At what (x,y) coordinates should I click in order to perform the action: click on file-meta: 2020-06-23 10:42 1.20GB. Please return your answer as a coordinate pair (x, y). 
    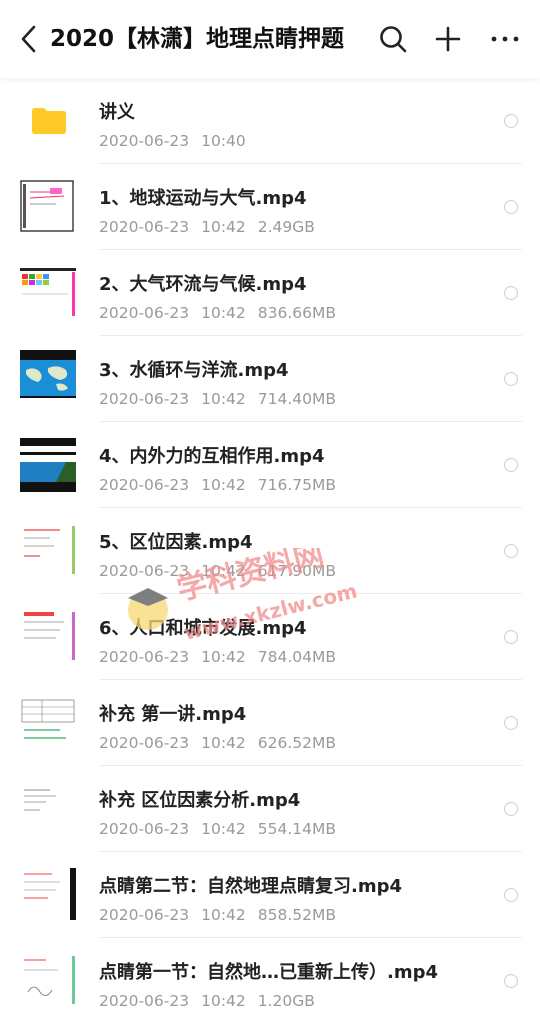
    Looking at the image, I should click on (207, 1001).